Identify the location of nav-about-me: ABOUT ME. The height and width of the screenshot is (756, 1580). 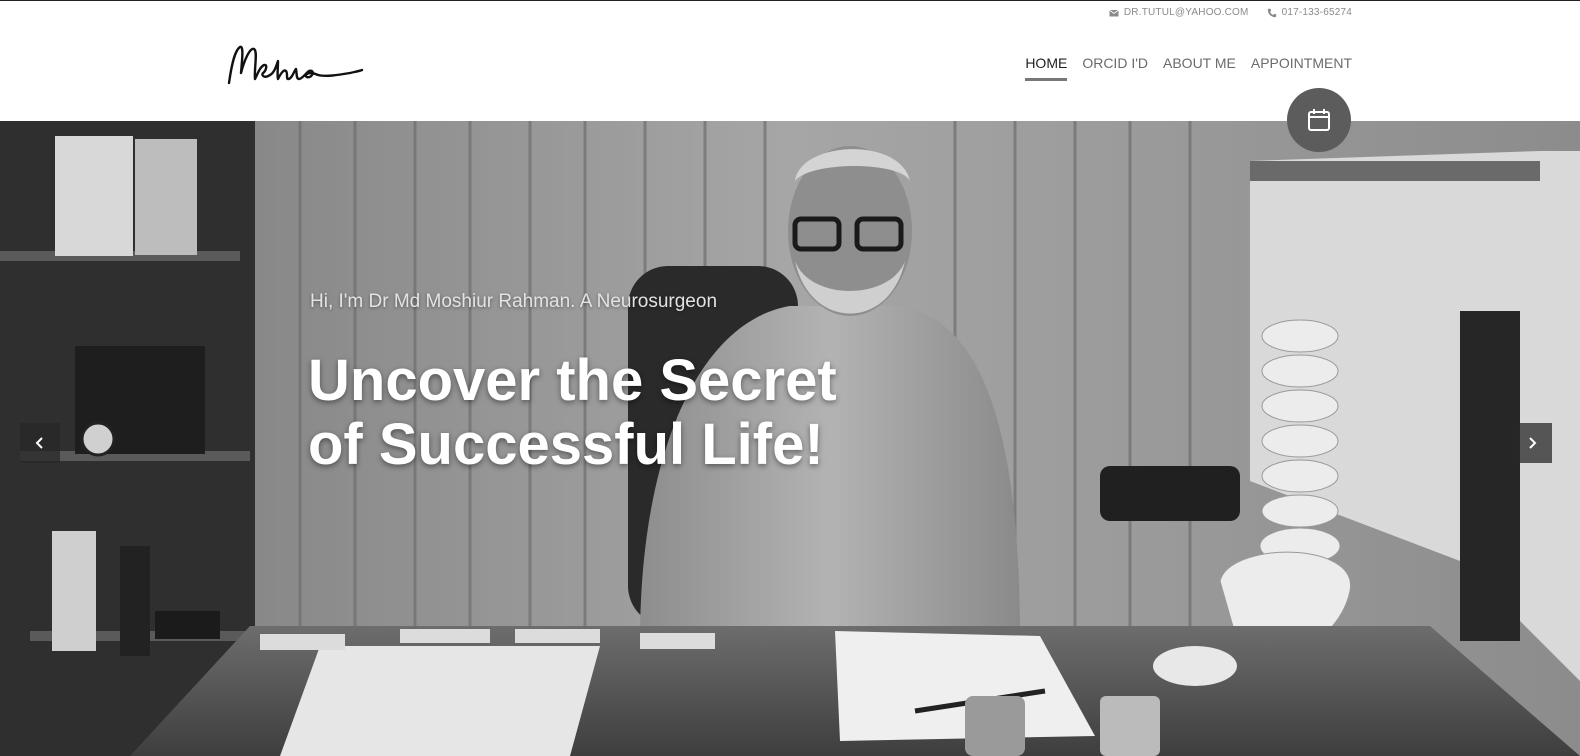
(1199, 67).